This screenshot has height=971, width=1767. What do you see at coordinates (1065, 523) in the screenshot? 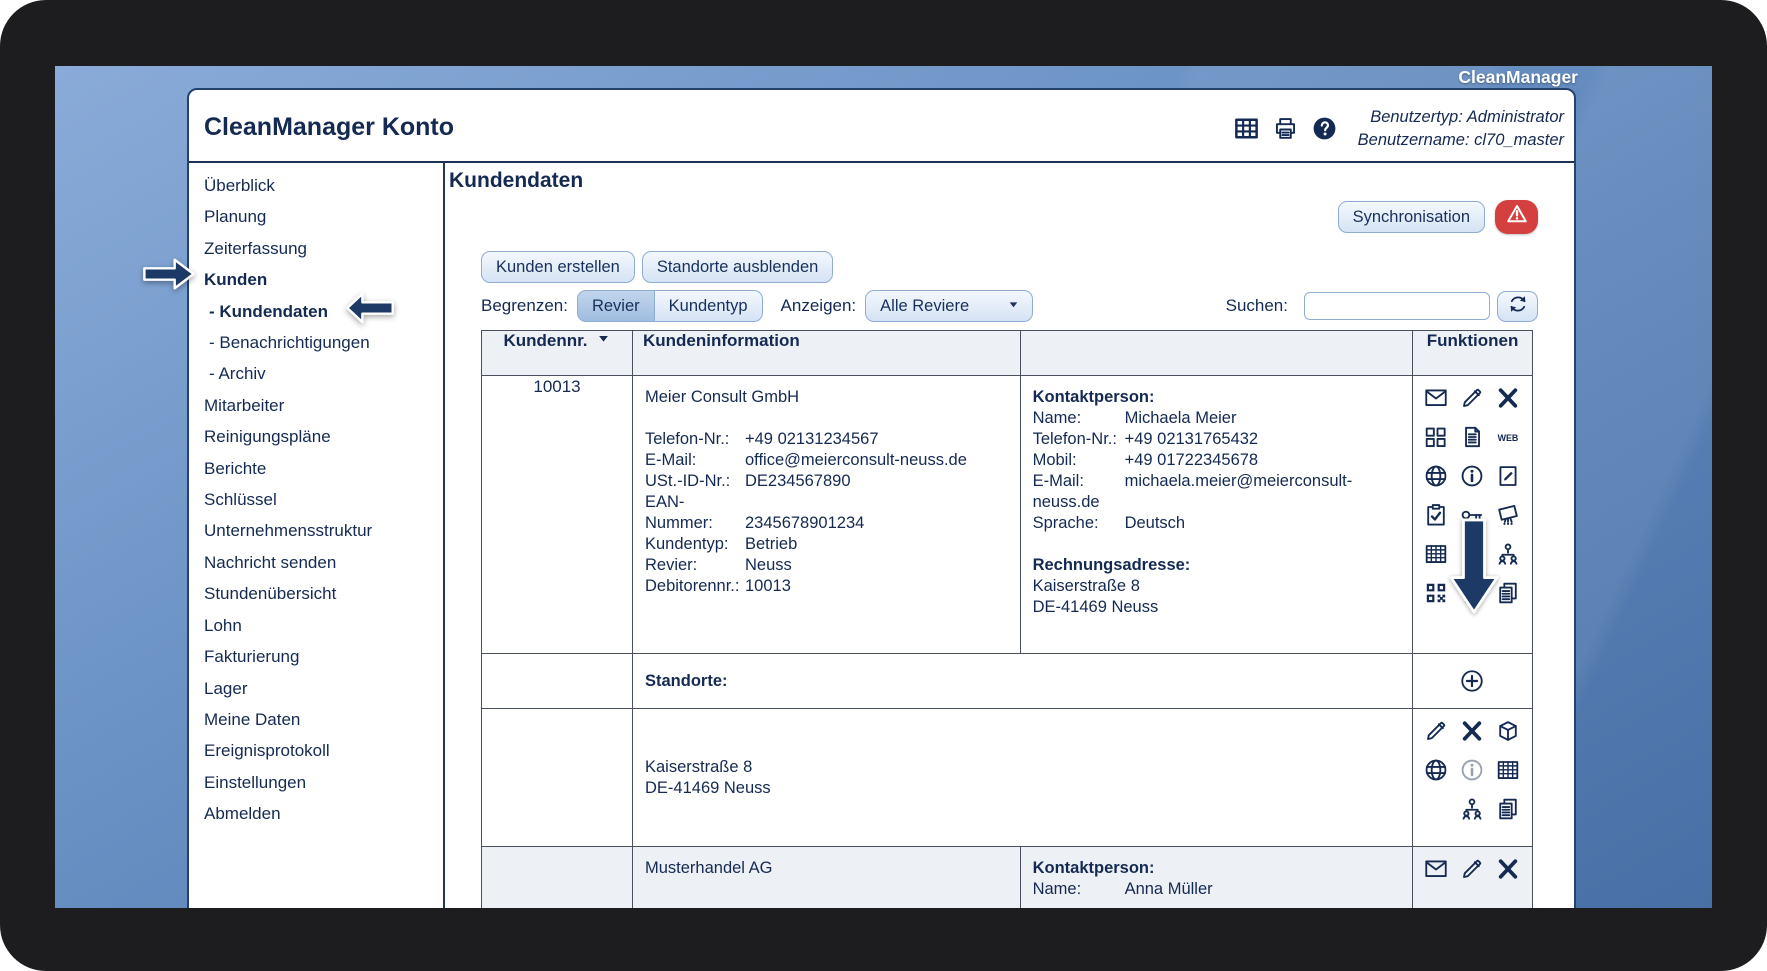
I see `field-label: Sprache:` at bounding box center [1065, 523].